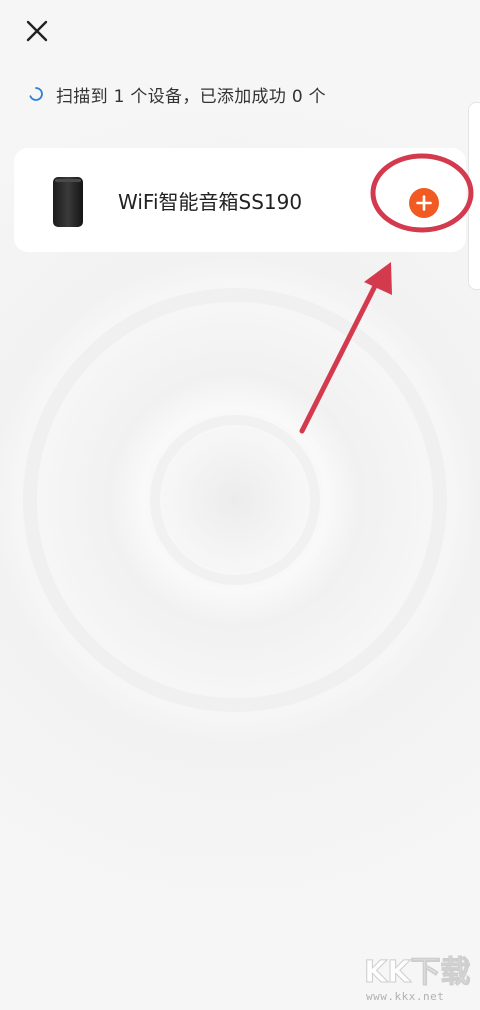 Image resolution: width=480 pixels, height=1010 pixels. What do you see at coordinates (36, 94) in the screenshot?
I see `loading-spinner-icon` at bounding box center [36, 94].